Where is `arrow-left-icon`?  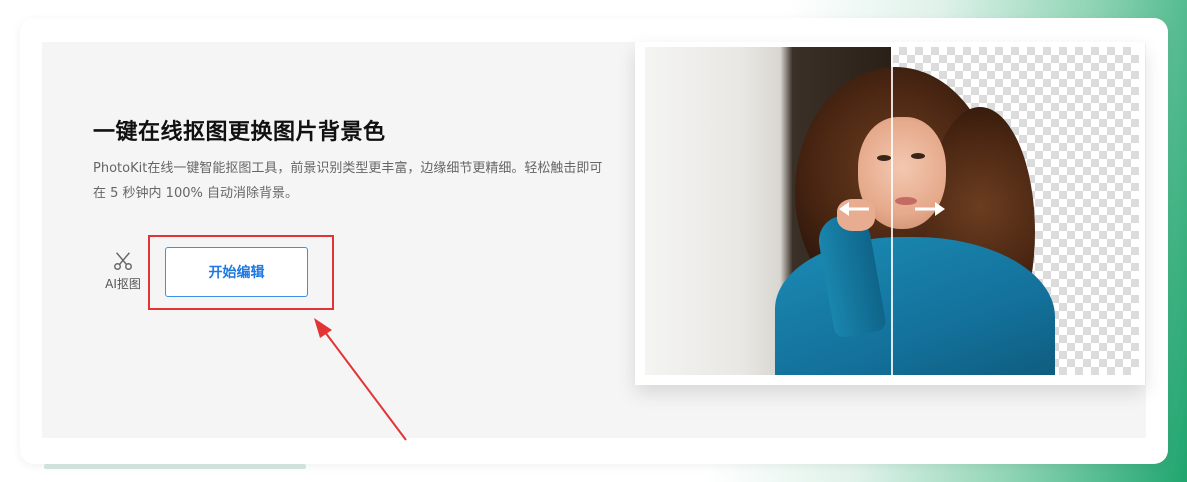 arrow-left-icon is located at coordinates (855, 209).